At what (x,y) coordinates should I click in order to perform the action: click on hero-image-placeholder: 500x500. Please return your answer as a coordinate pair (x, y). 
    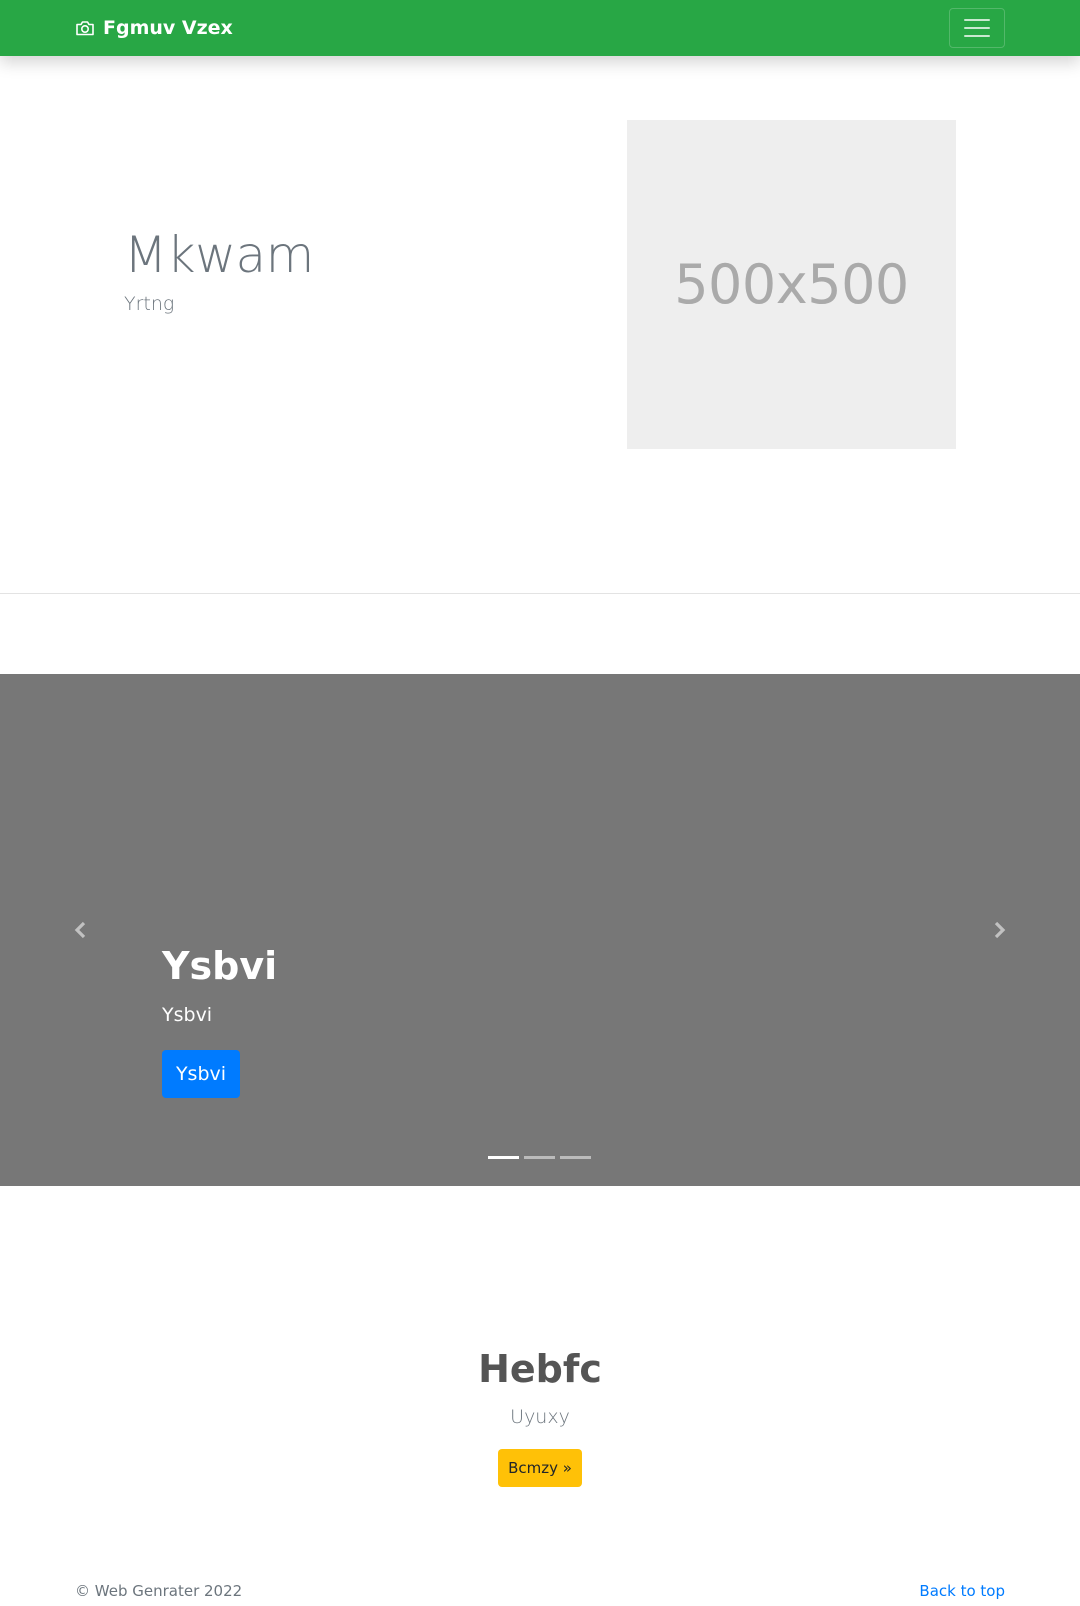
    Looking at the image, I should click on (791, 284).